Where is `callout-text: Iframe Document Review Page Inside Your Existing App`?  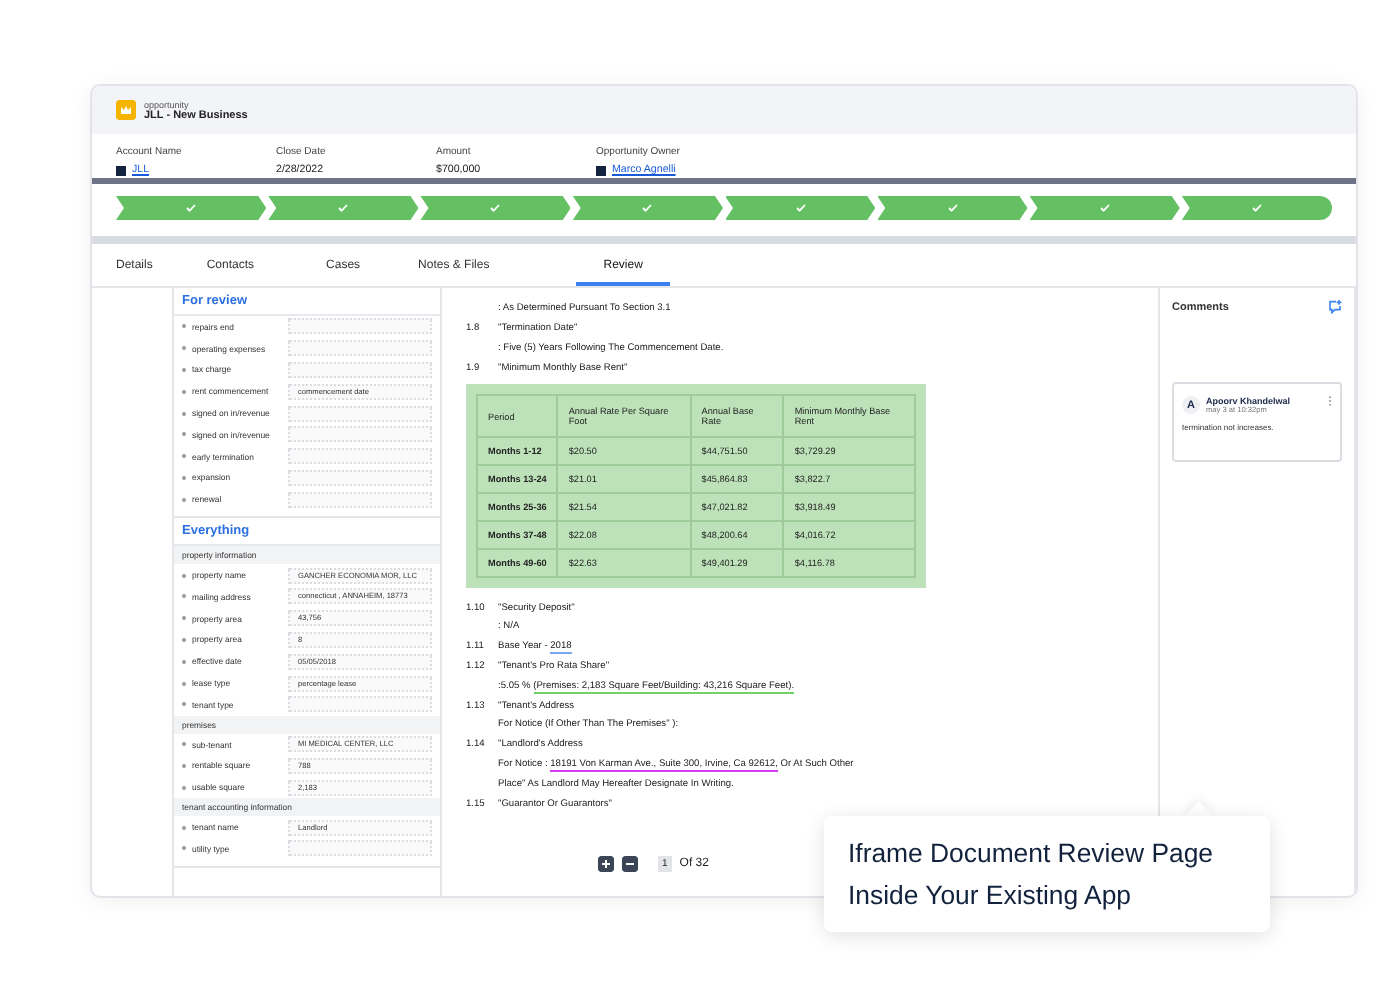
callout-text: Iframe Document Review Page Inside Your Existing App is located at coordinates (1032, 875).